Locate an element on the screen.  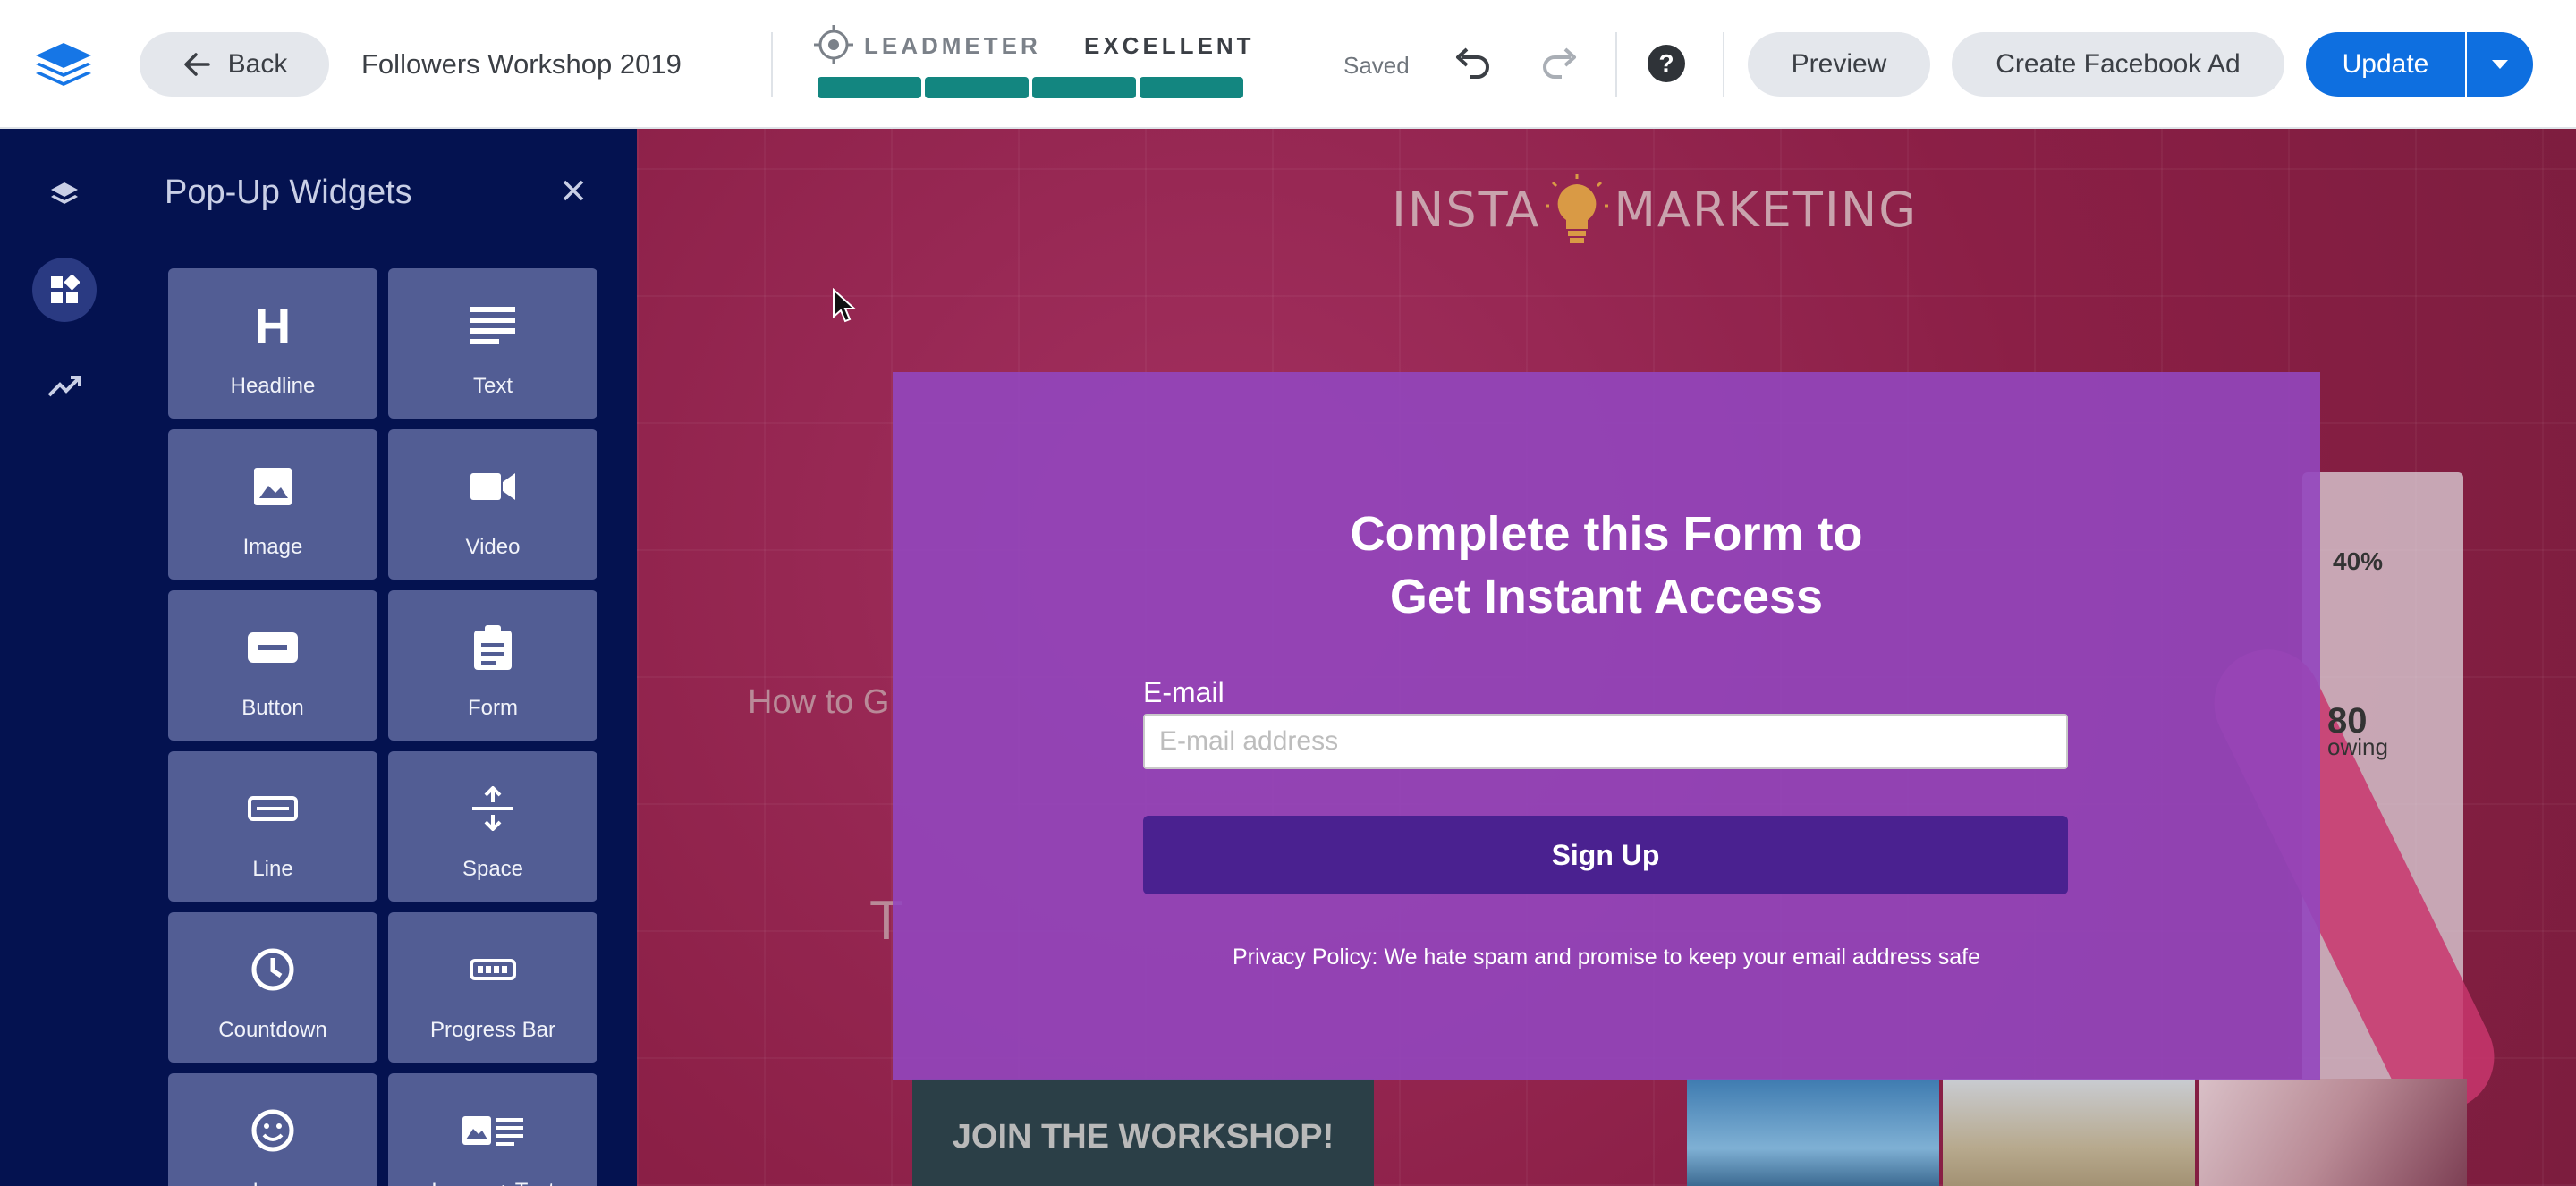
widget-form: Form is located at coordinates (492, 665).